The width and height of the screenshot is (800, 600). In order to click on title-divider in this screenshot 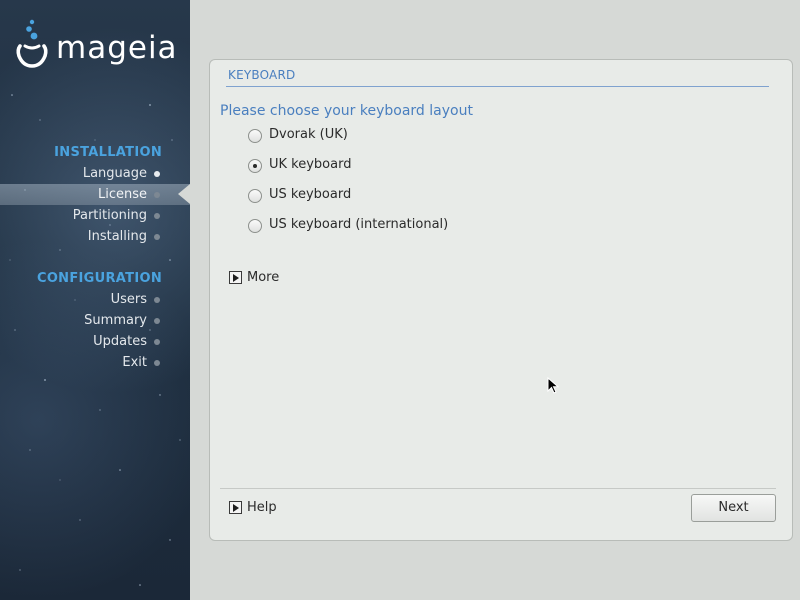, I will do `click(497, 86)`.